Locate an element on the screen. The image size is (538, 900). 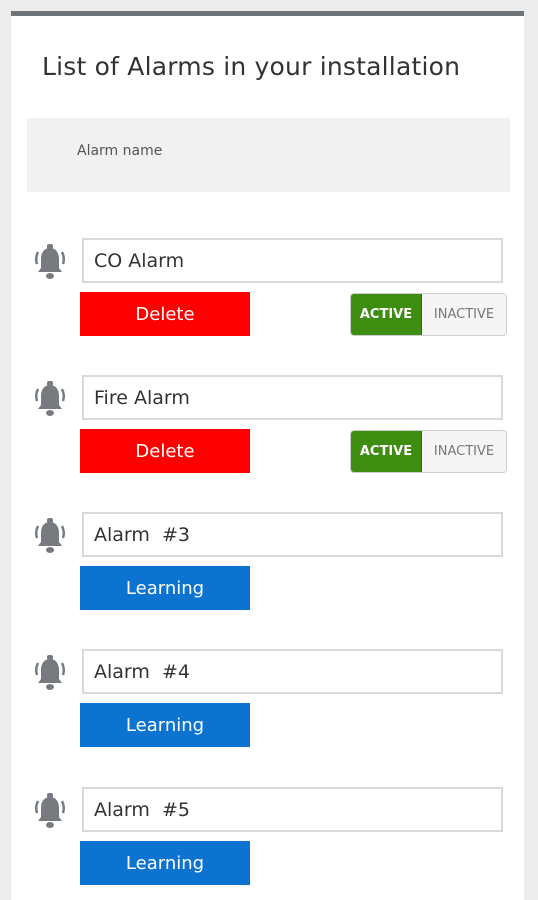
table-header: Alarm name is located at coordinates (268, 155).